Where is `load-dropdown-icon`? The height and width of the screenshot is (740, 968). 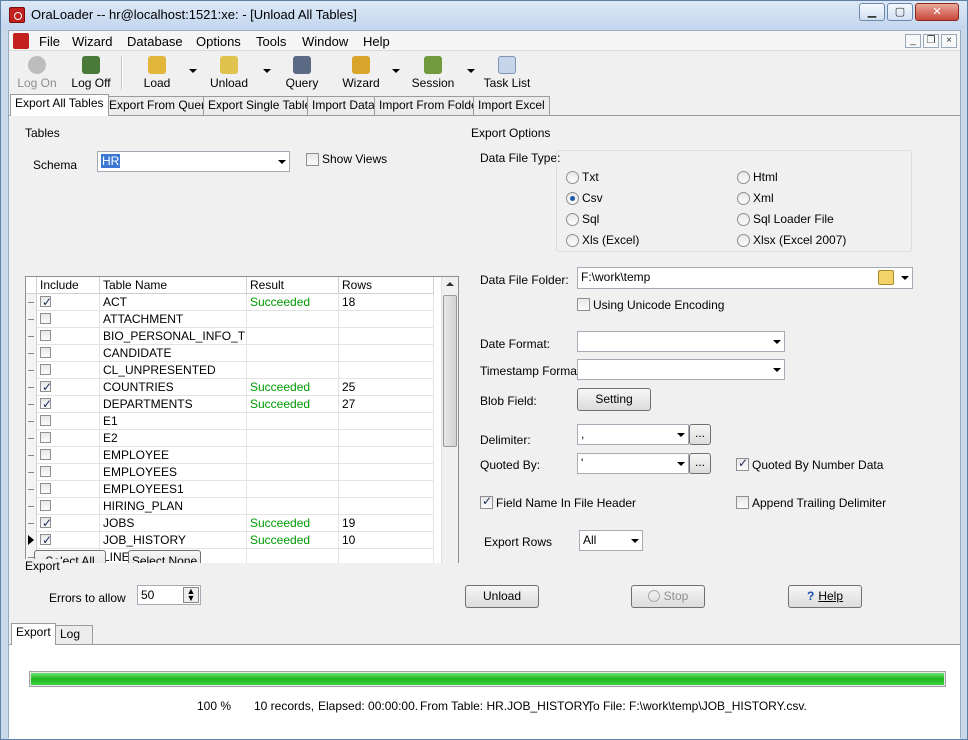 load-dropdown-icon is located at coordinates (193, 71).